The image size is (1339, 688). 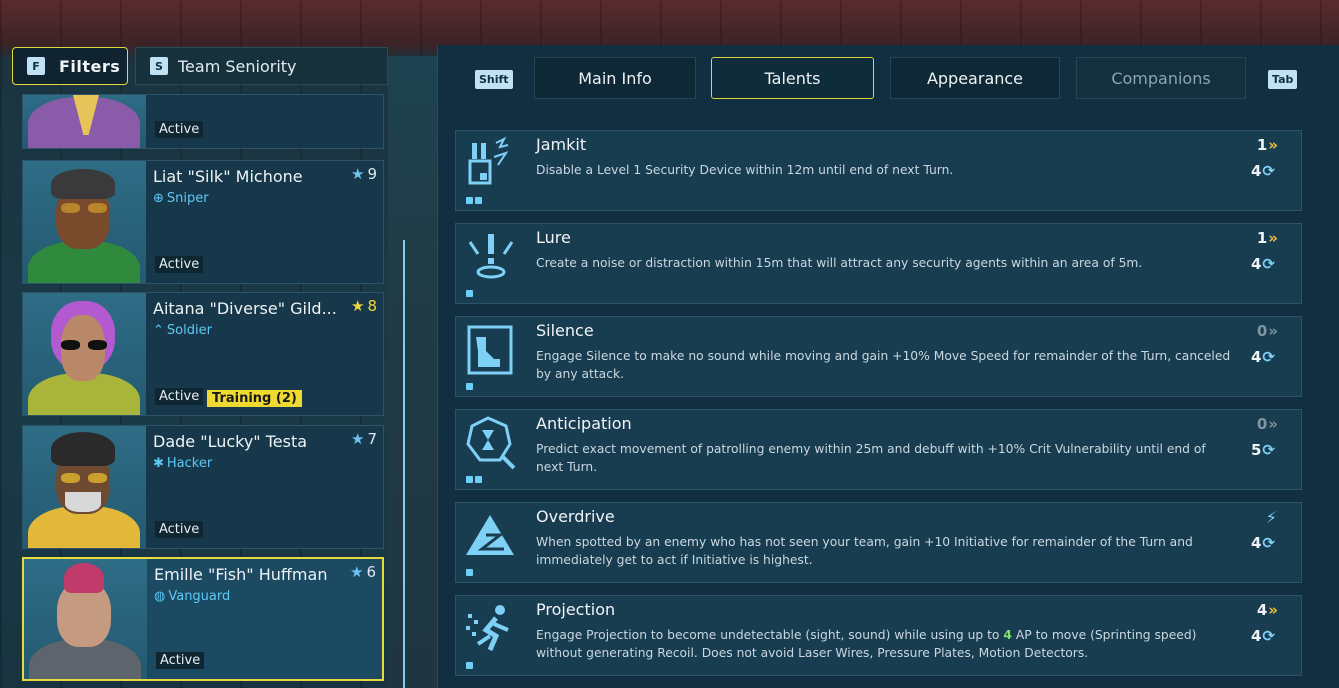 I want to click on roster-card: Active, so click(x=203, y=121).